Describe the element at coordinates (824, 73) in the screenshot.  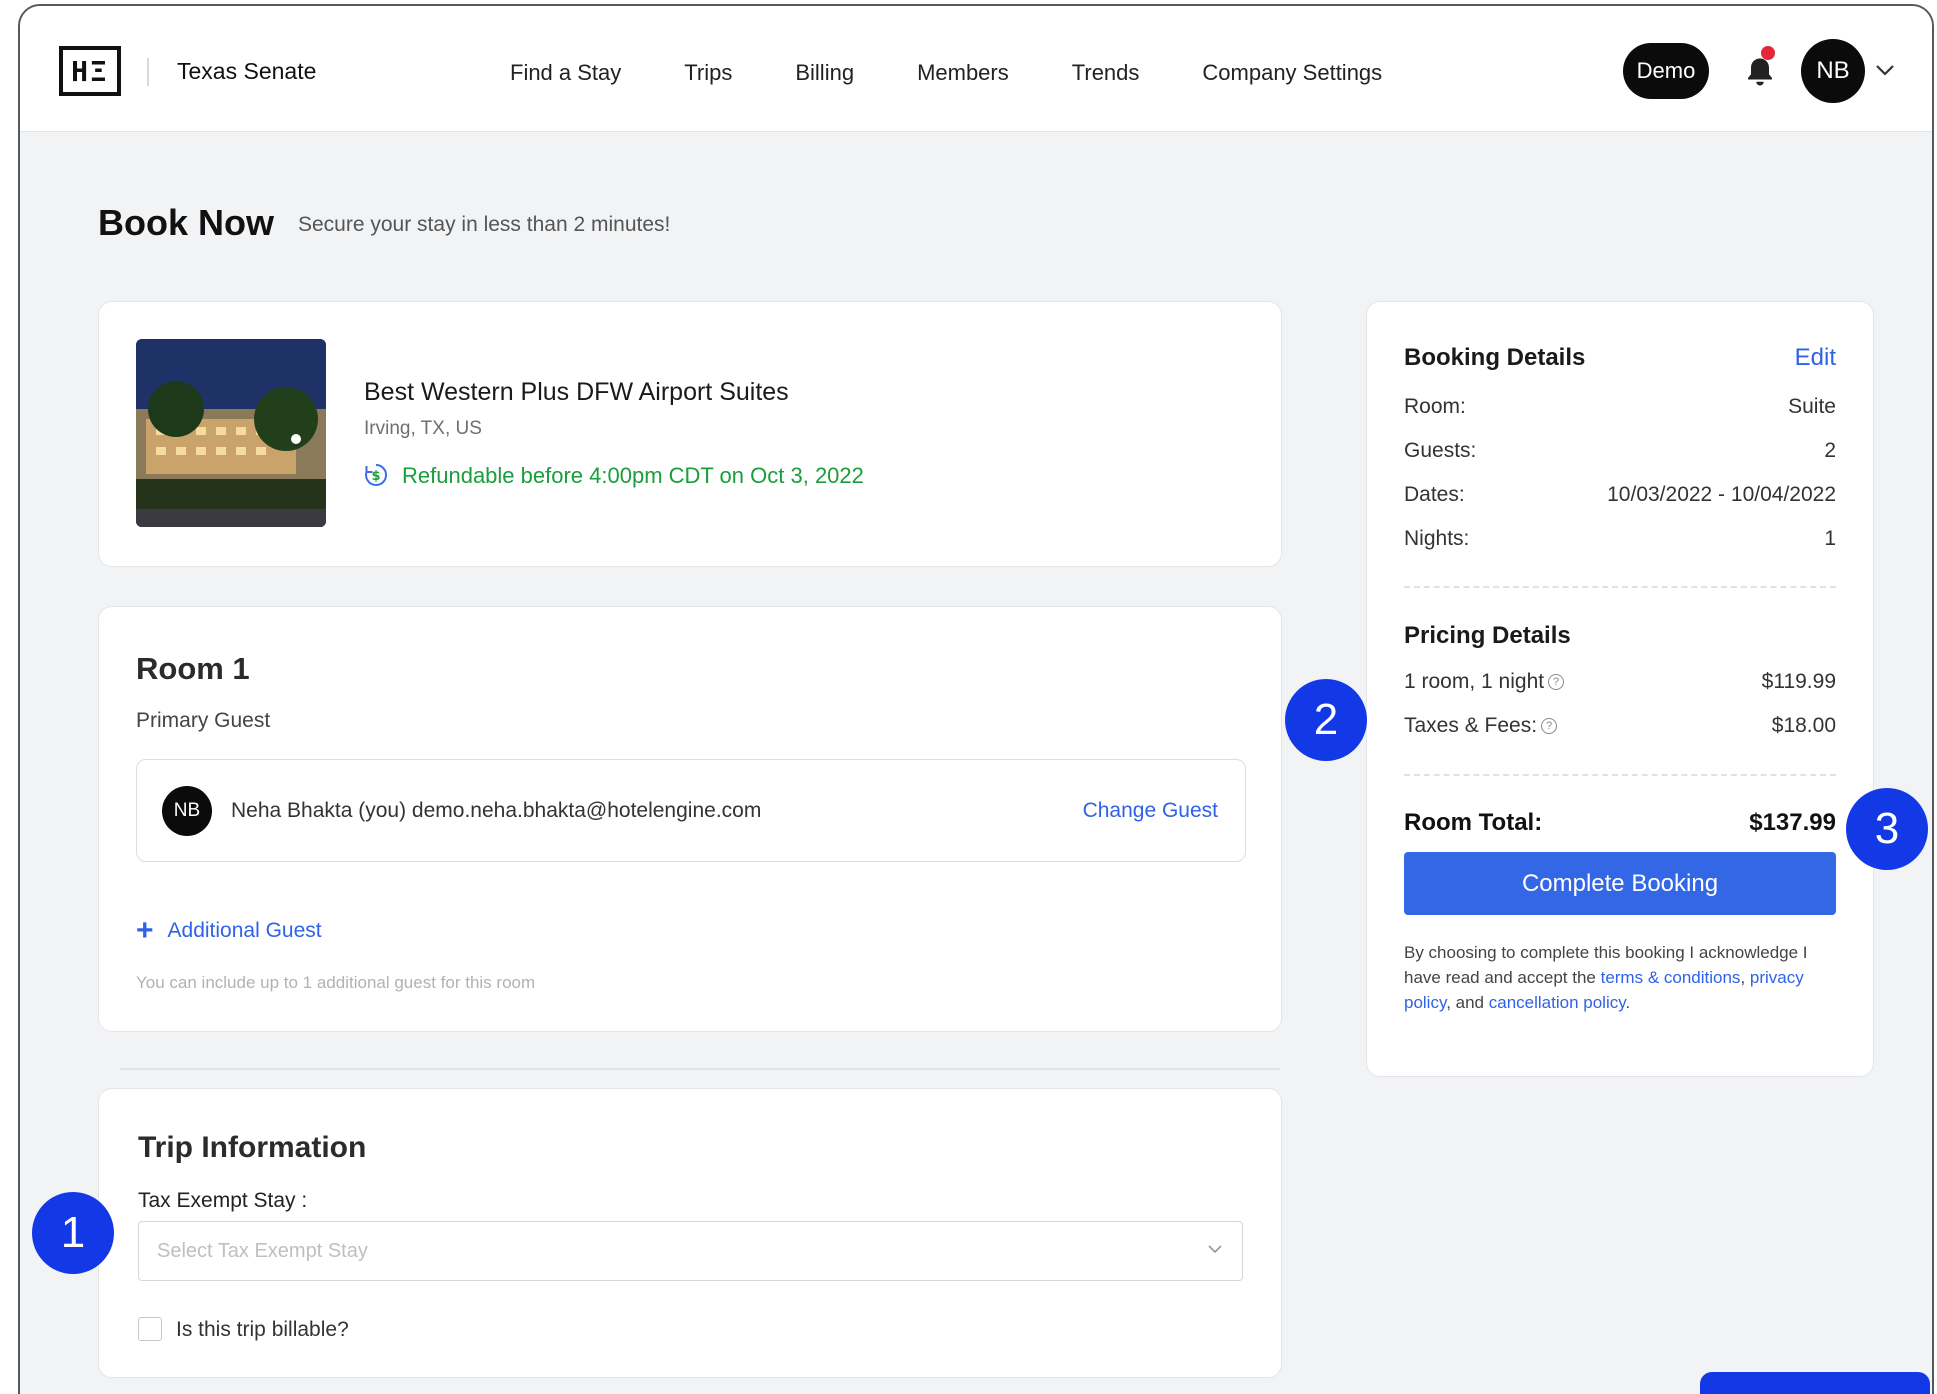
I see `nav-billing: Billing` at that location.